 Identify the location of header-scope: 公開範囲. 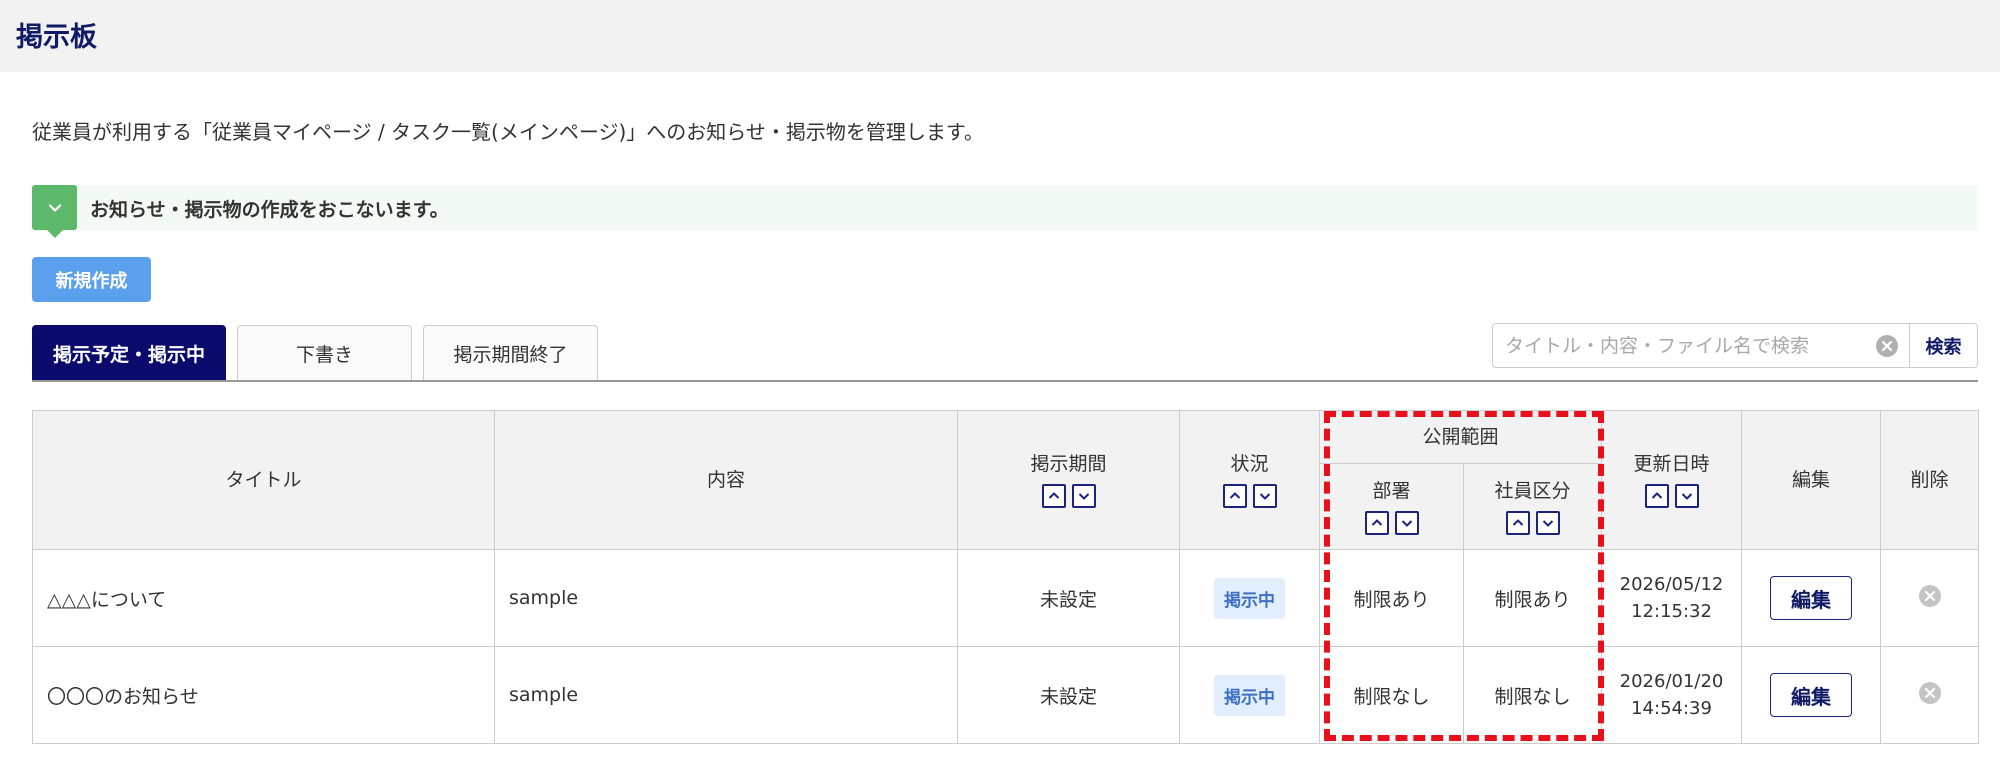
(1460, 437).